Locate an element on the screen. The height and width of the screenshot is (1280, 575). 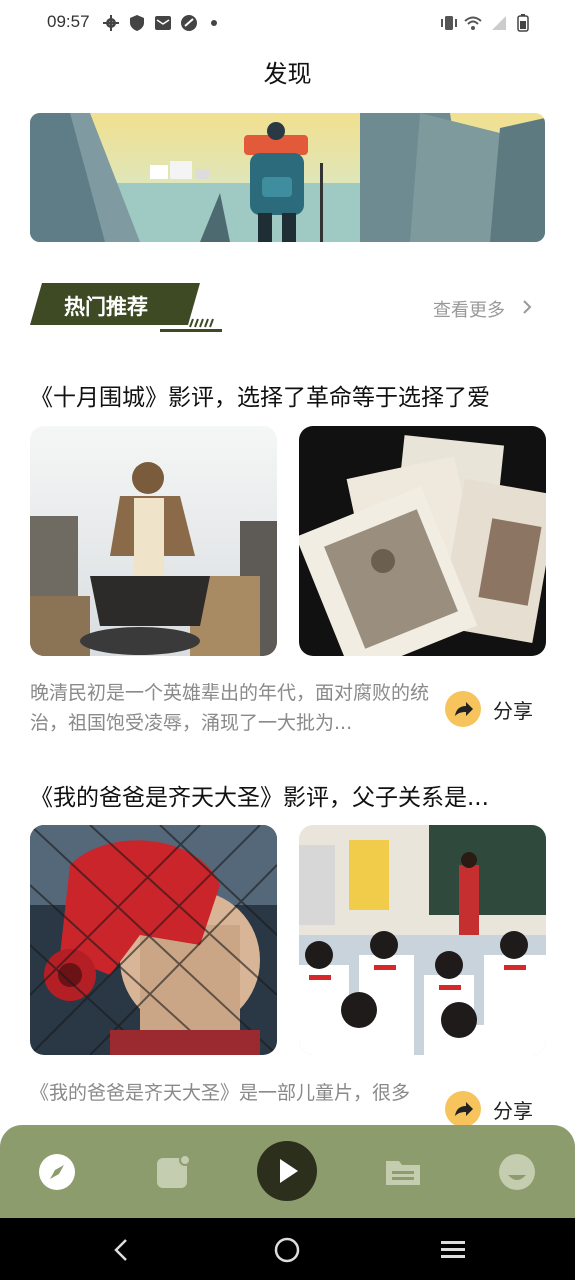
system-nav-bar is located at coordinates (287, 1249).